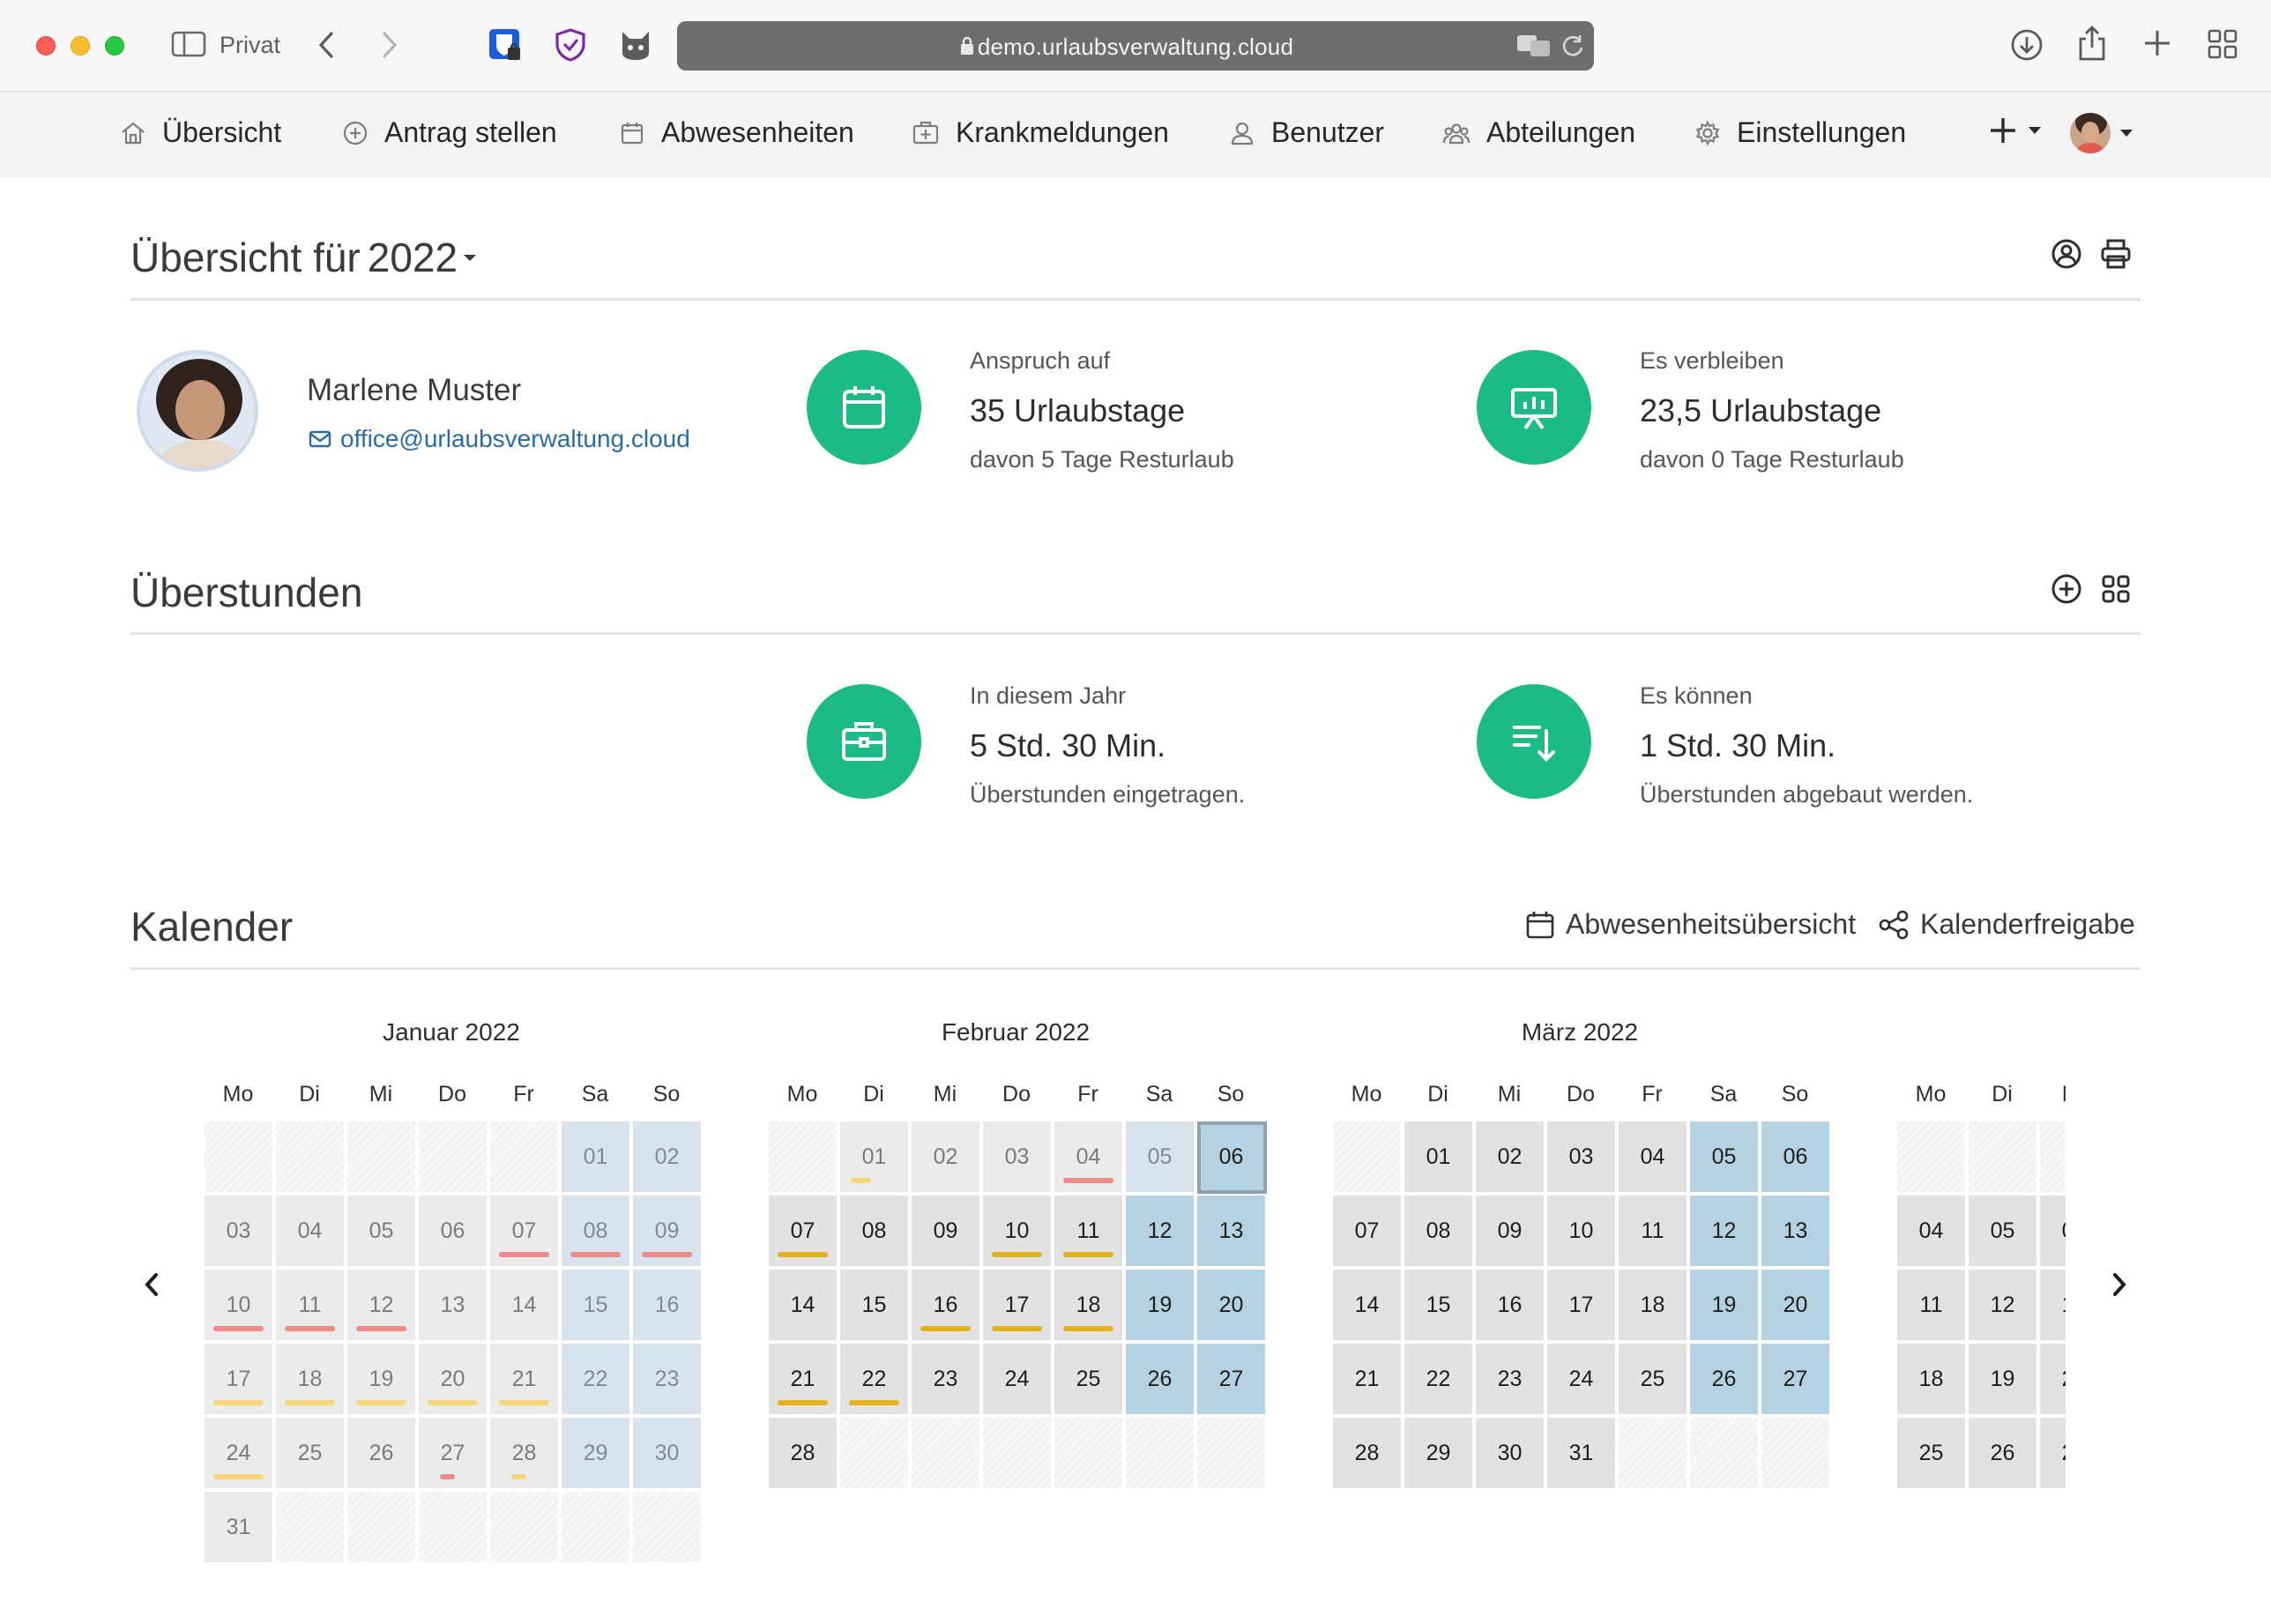 The width and height of the screenshot is (2271, 1624). Describe the element at coordinates (2014, 130) in the screenshot. I see `quick-add-menu` at that location.